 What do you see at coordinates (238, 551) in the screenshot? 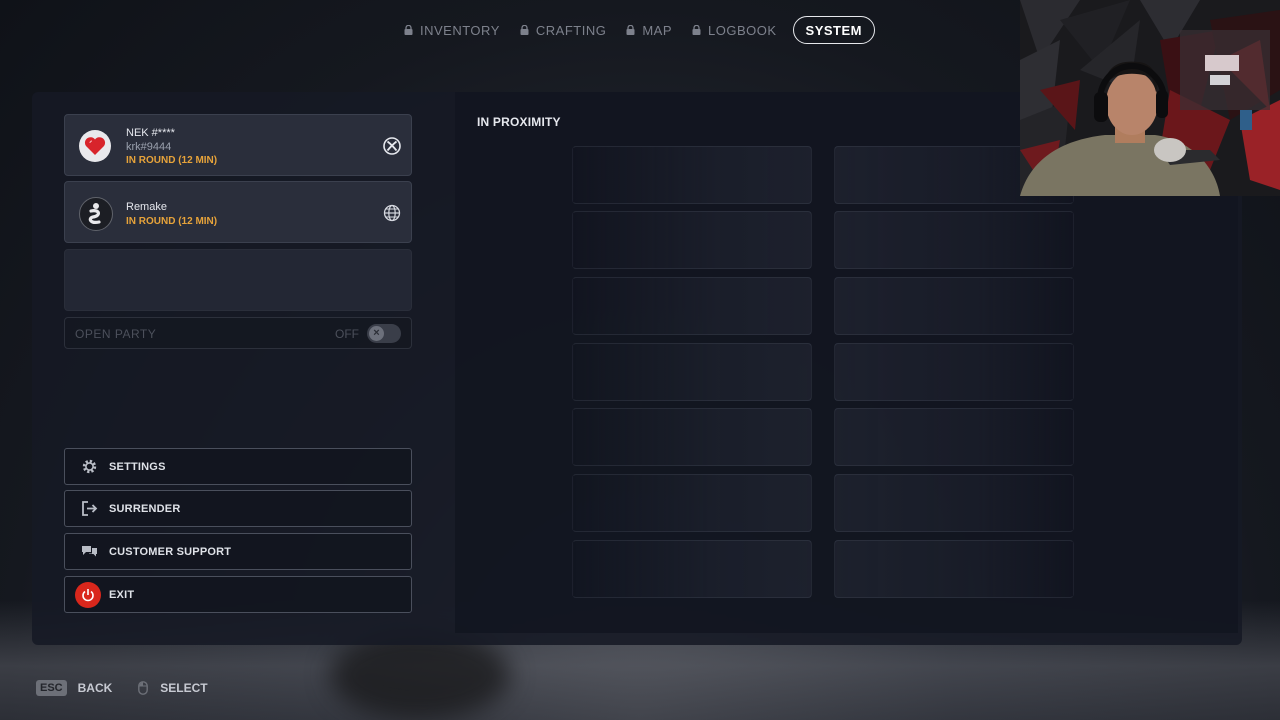
I see `customer-support-button: CUSTOMER SUPPORT` at bounding box center [238, 551].